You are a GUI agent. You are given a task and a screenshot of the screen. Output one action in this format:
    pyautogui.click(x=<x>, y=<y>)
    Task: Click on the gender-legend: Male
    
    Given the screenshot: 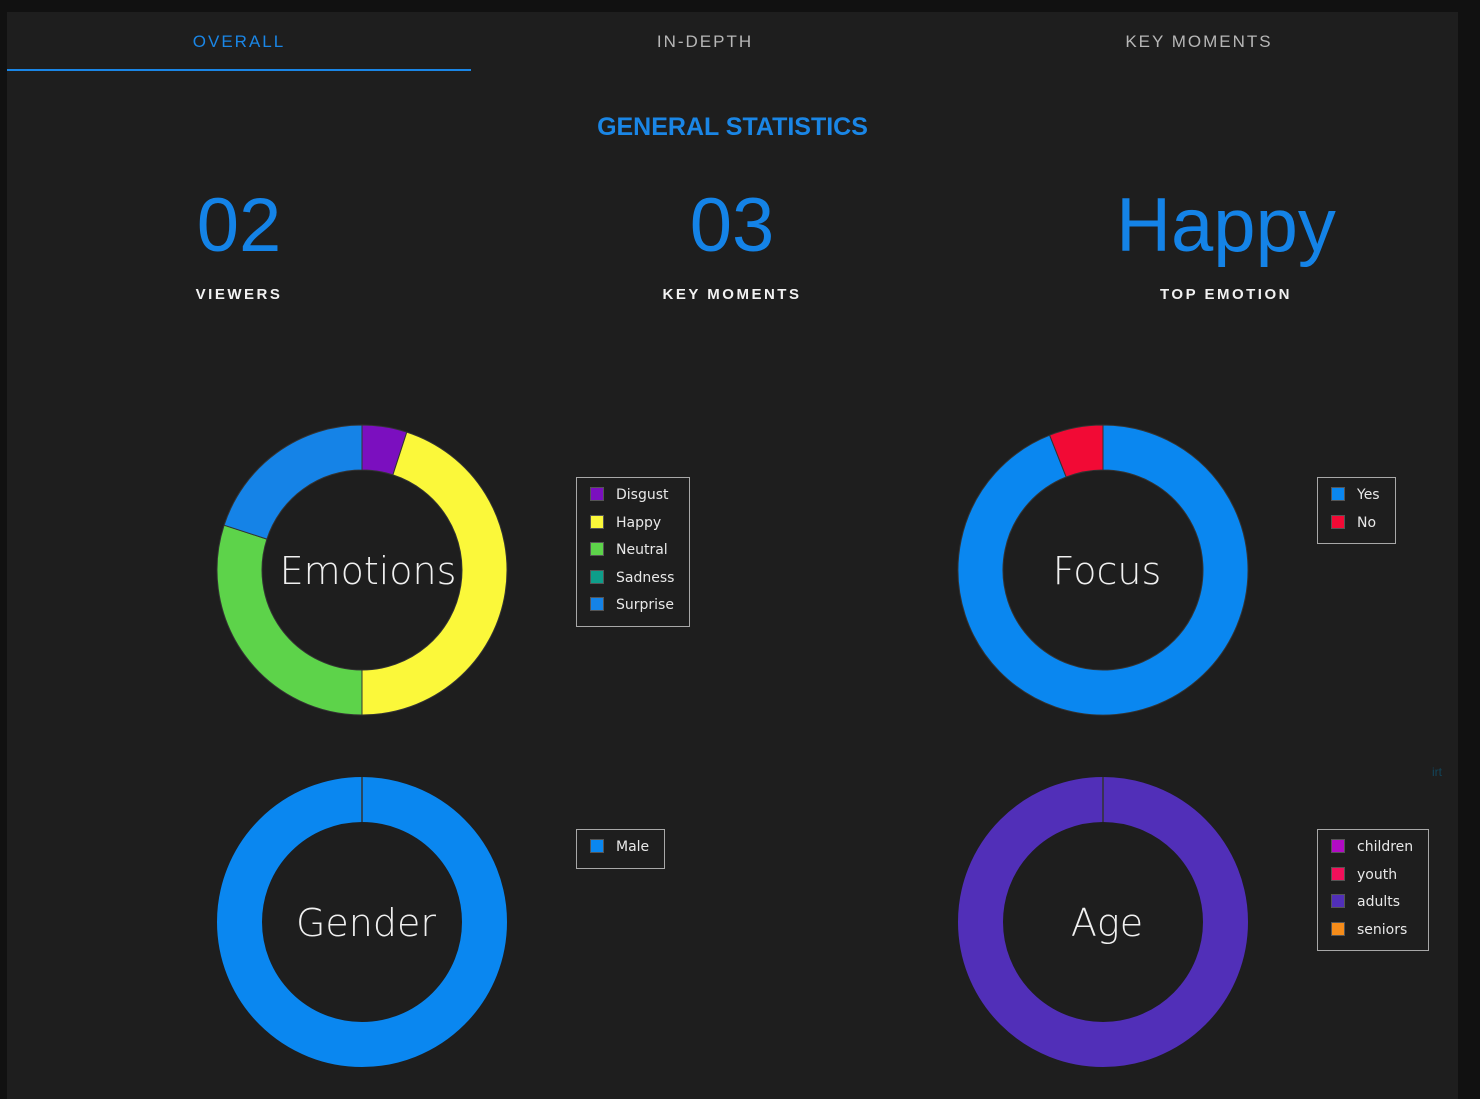 What is the action you would take?
    pyautogui.click(x=621, y=849)
    